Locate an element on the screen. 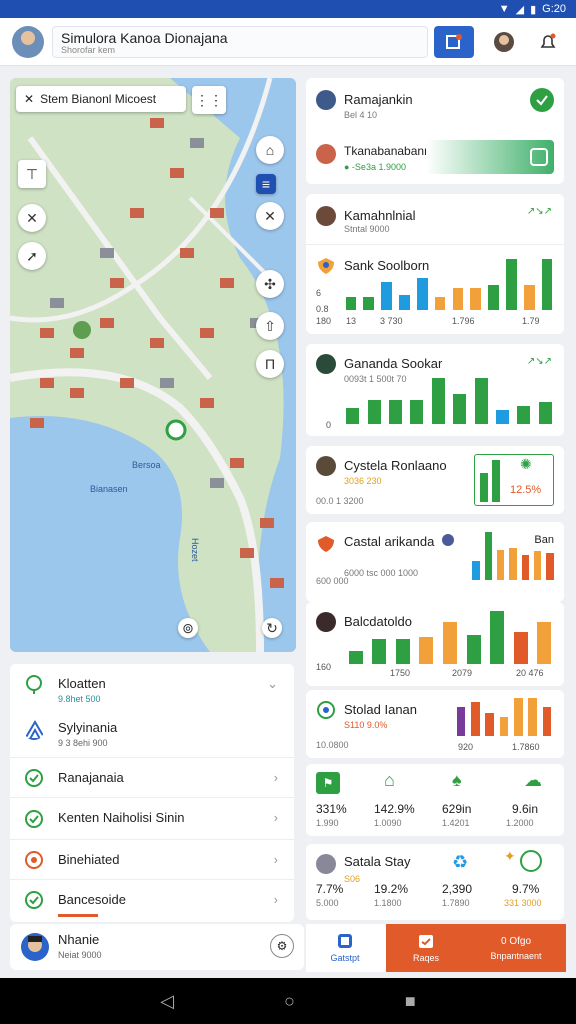 Image resolution: width=576 pixels, height=1024 pixels. recycle-icon: ♻ is located at coordinates (460, 862).